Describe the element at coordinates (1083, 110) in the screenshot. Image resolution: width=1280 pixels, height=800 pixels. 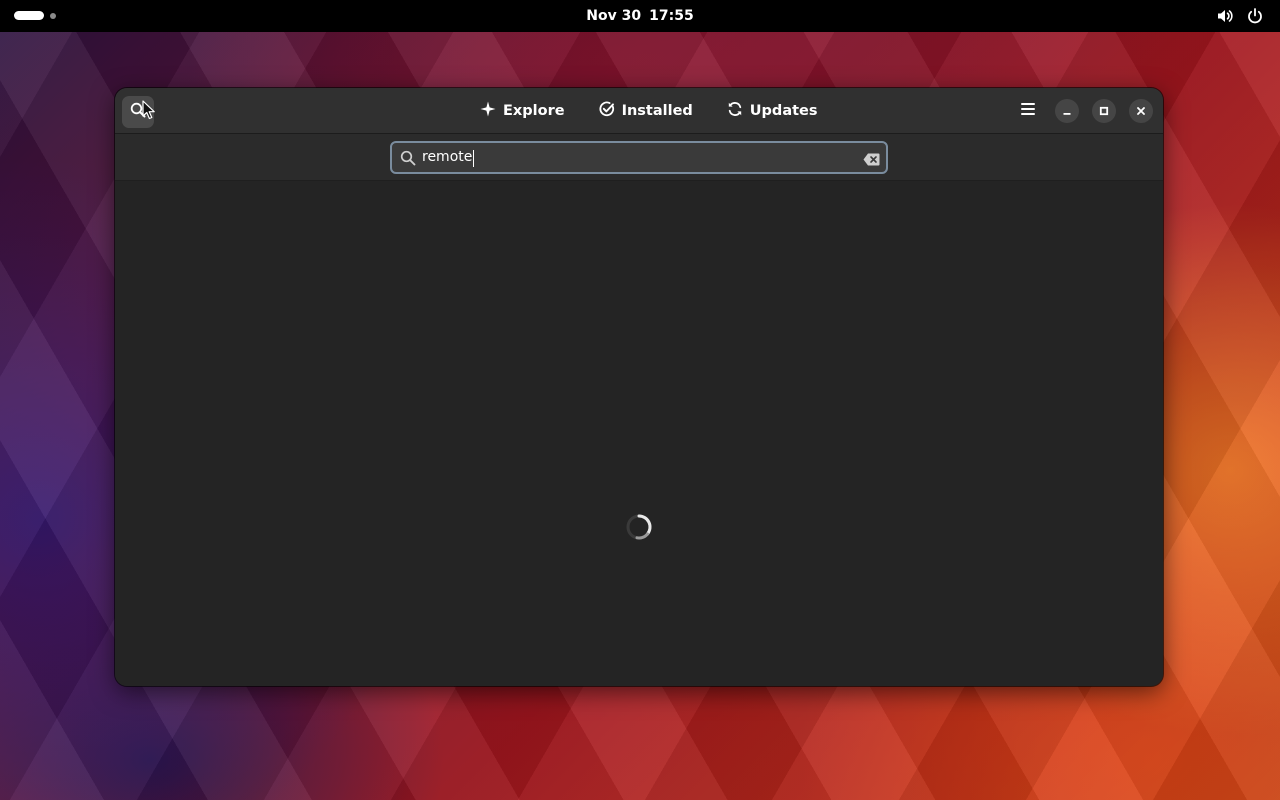
I see `header-controls` at that location.